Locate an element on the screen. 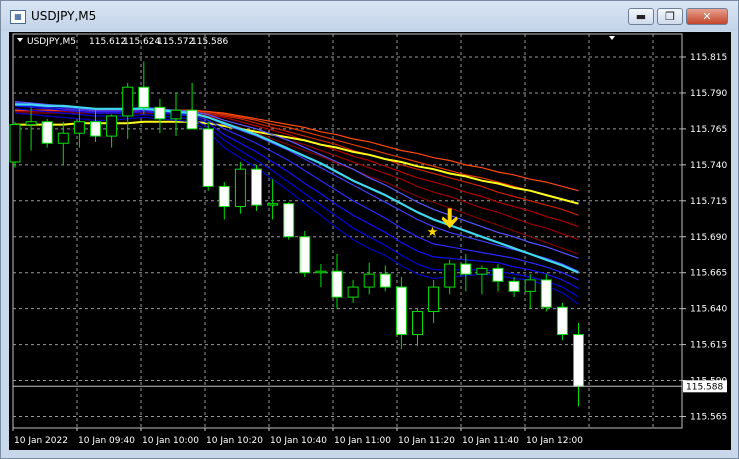  current-price-label: 115.588 is located at coordinates (704, 387).